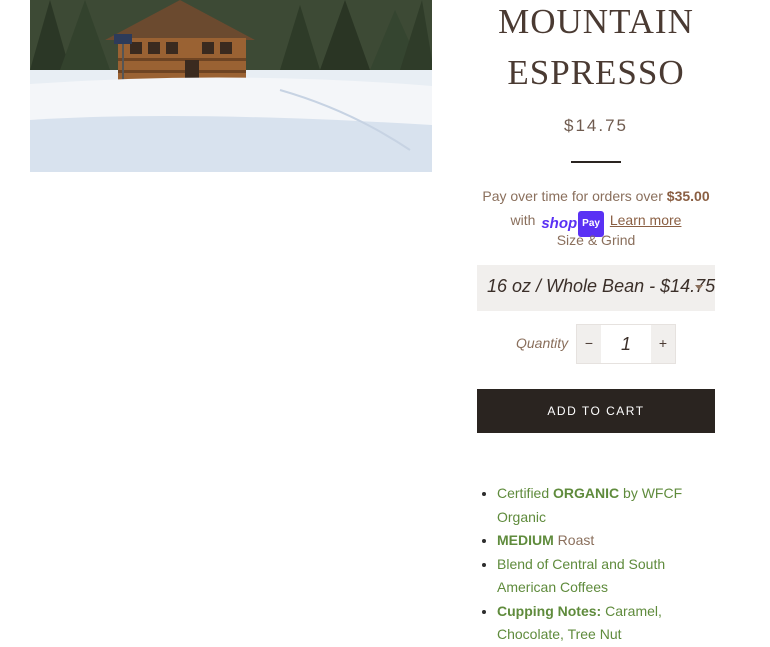 The width and height of the screenshot is (770, 647). I want to click on installments-threshold: $35.00, so click(688, 196).